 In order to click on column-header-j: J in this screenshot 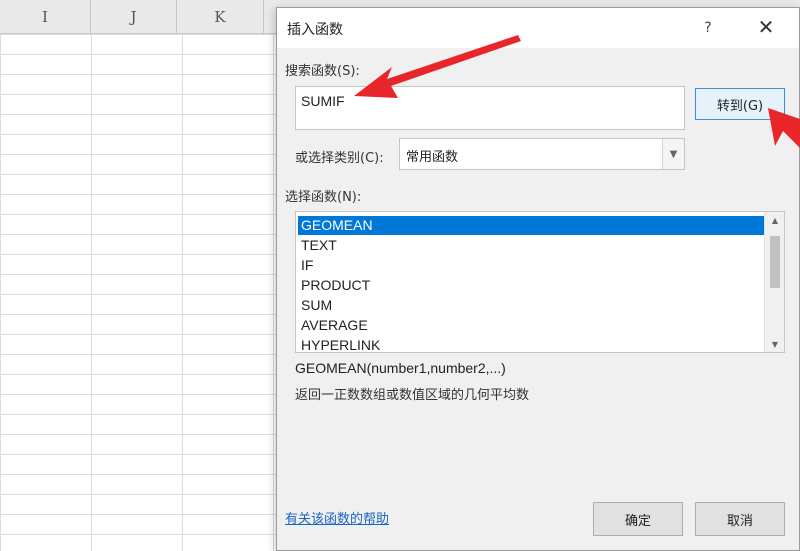, I will do `click(134, 17)`.